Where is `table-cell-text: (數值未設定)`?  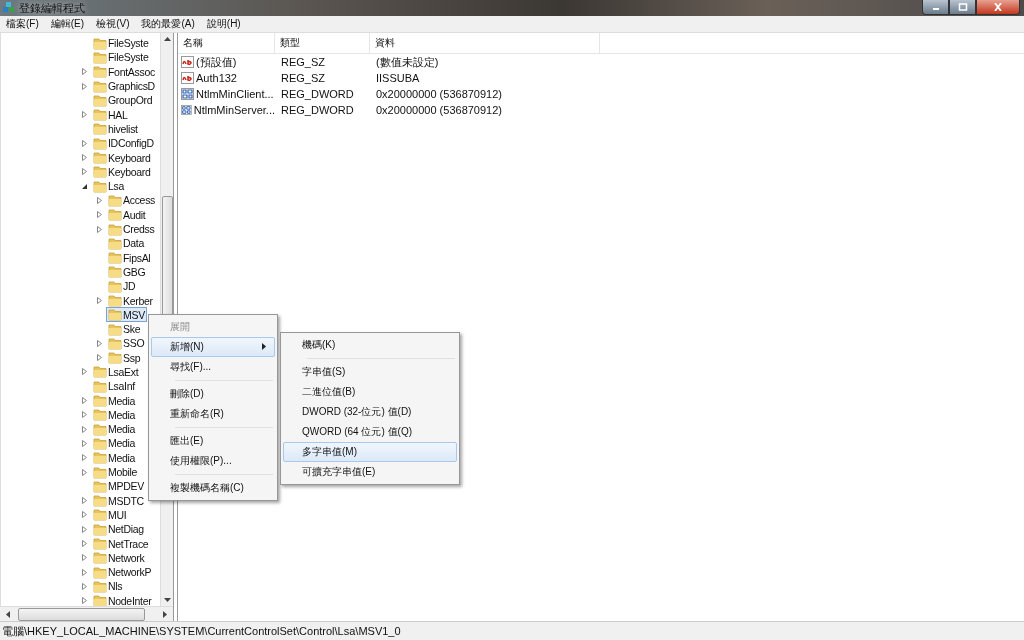
table-cell-text: (數值未設定) is located at coordinates (407, 62).